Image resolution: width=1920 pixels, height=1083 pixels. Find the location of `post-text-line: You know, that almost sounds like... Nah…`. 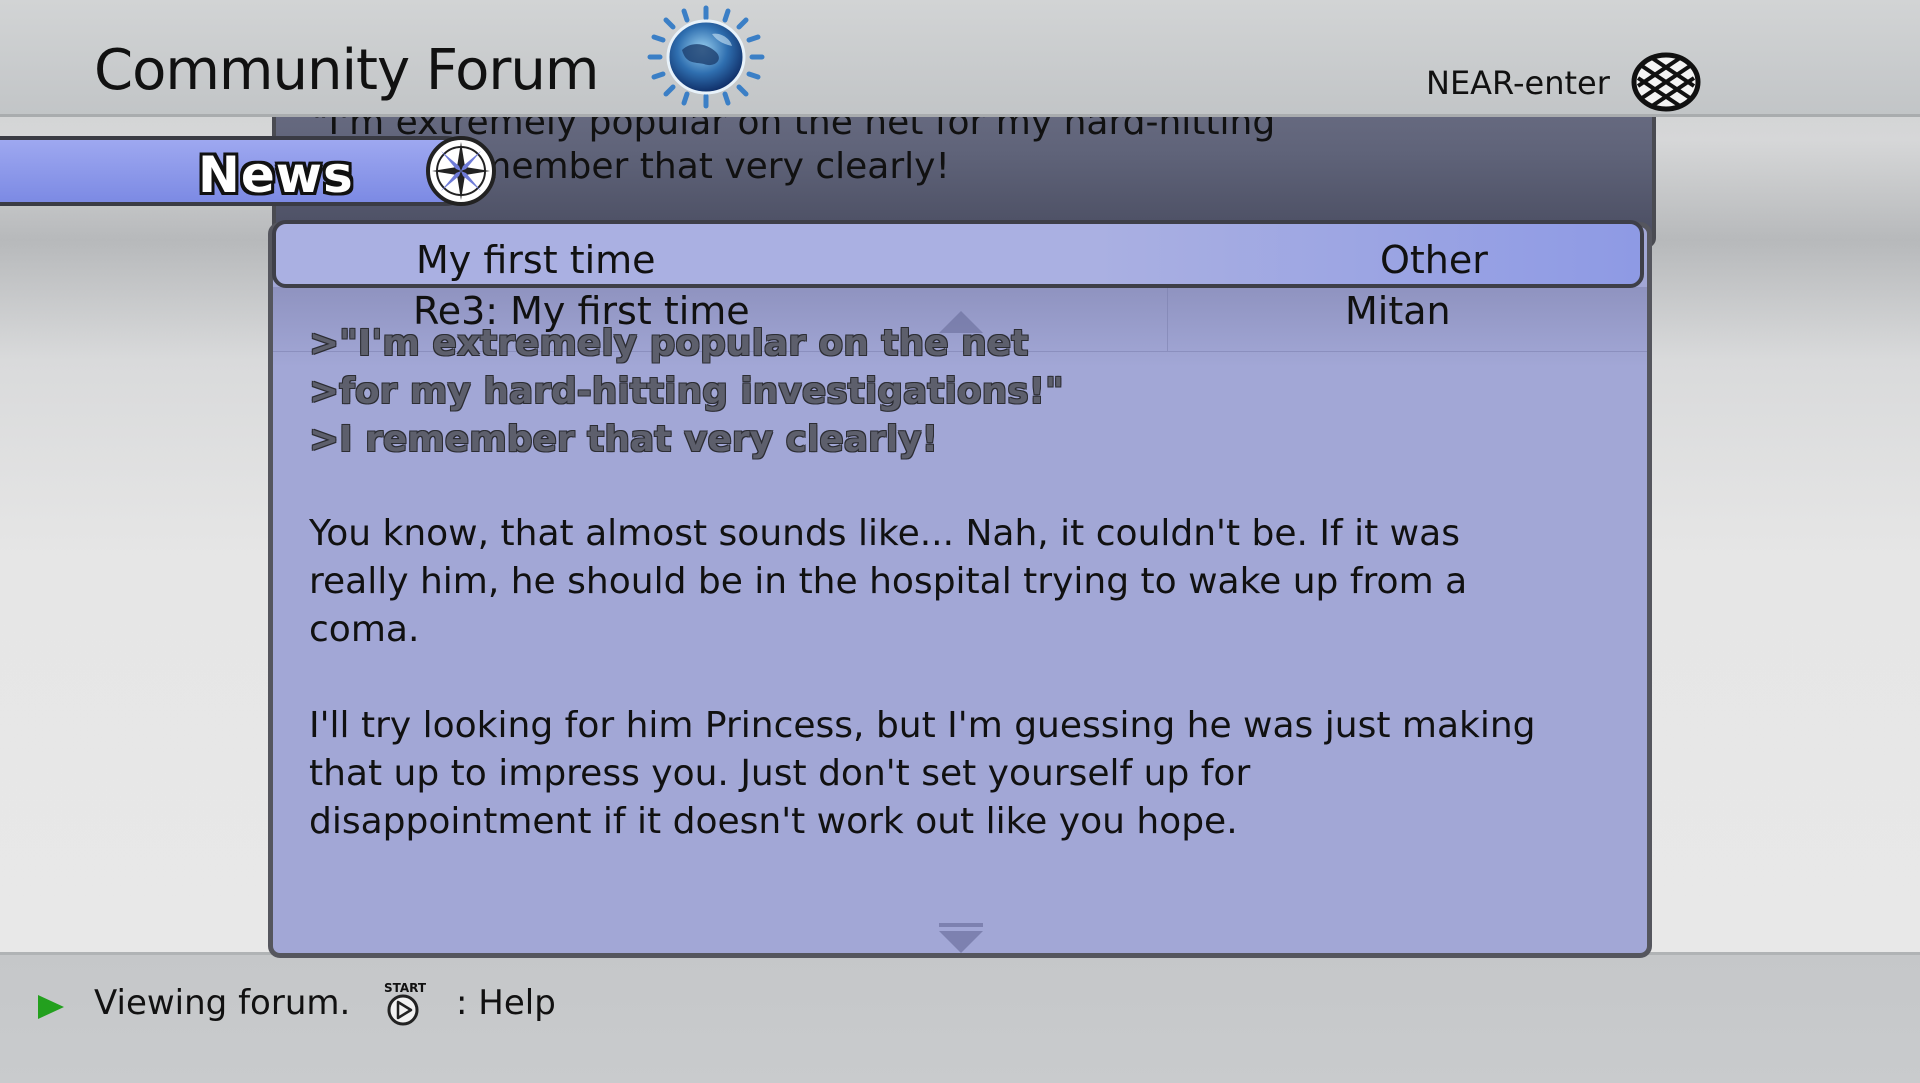

post-text-line: You know, that almost sounds like... Nah… is located at coordinates (884, 533).